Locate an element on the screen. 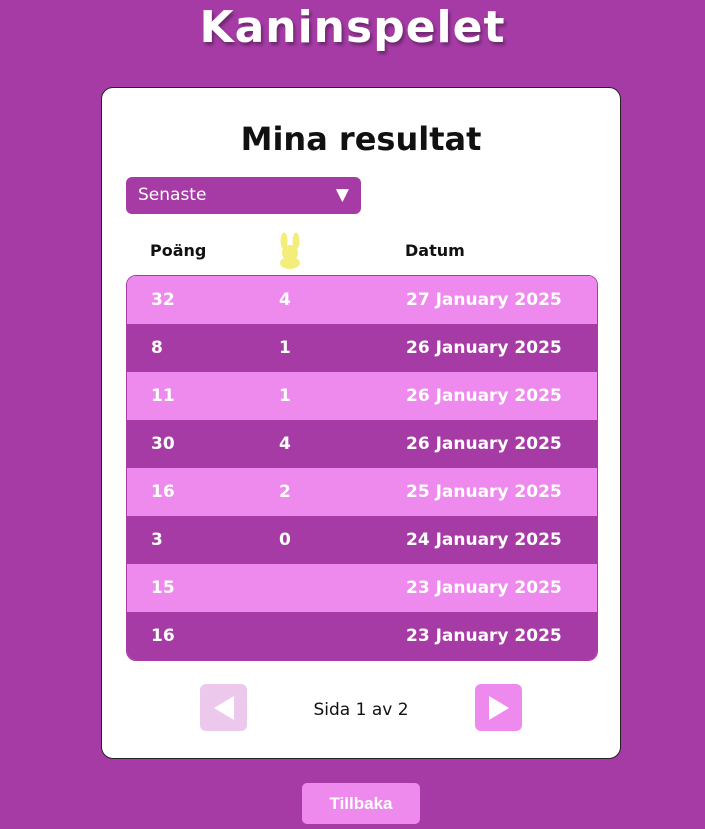  page-indicator: Sida 1 av 2 is located at coordinates (361, 710).